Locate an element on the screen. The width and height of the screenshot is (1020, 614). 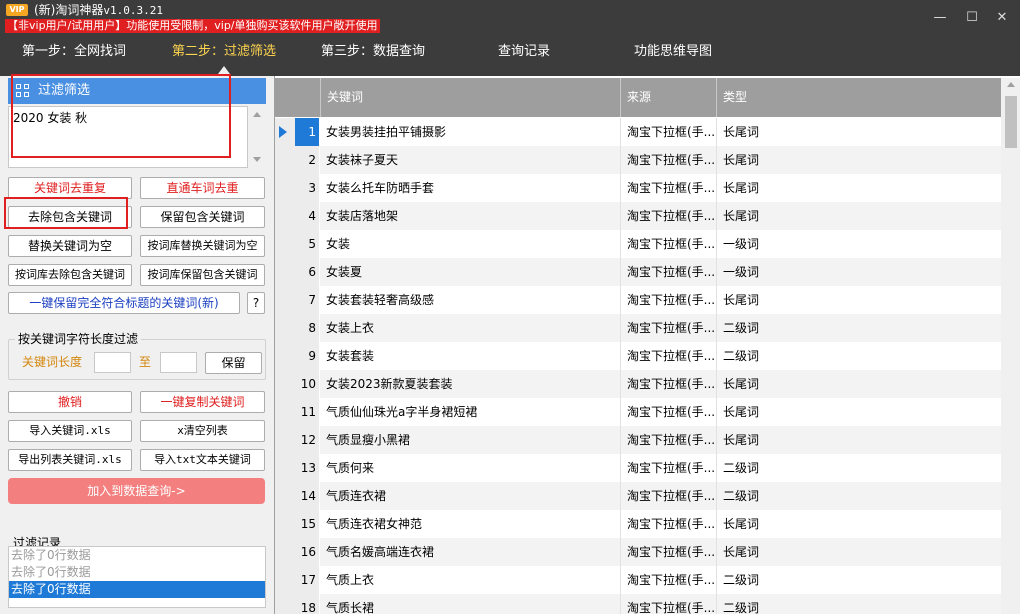
table-row: 12 气质显瘦小黑裙 淘宝下拉框(手... 长尾词 is located at coordinates (638, 440).